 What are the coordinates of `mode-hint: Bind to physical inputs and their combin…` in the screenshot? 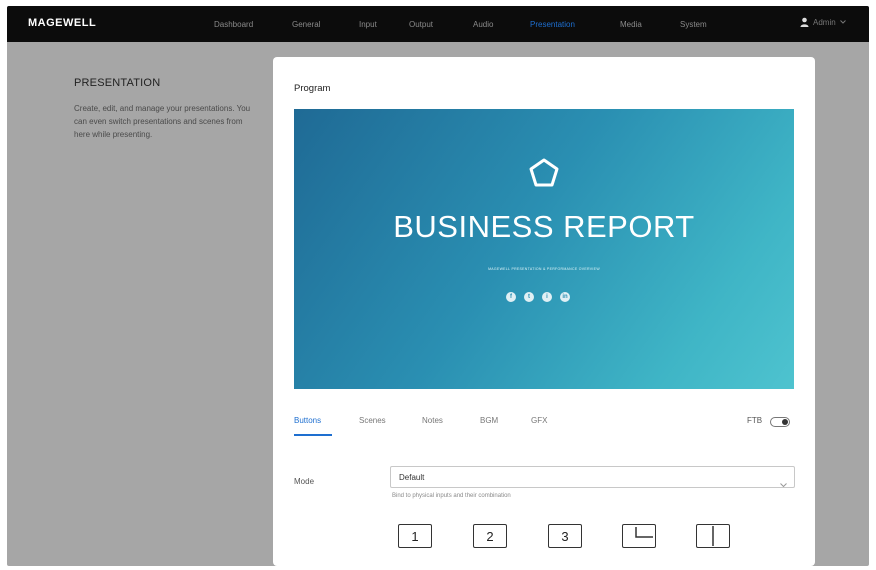 It's located at (451, 496).